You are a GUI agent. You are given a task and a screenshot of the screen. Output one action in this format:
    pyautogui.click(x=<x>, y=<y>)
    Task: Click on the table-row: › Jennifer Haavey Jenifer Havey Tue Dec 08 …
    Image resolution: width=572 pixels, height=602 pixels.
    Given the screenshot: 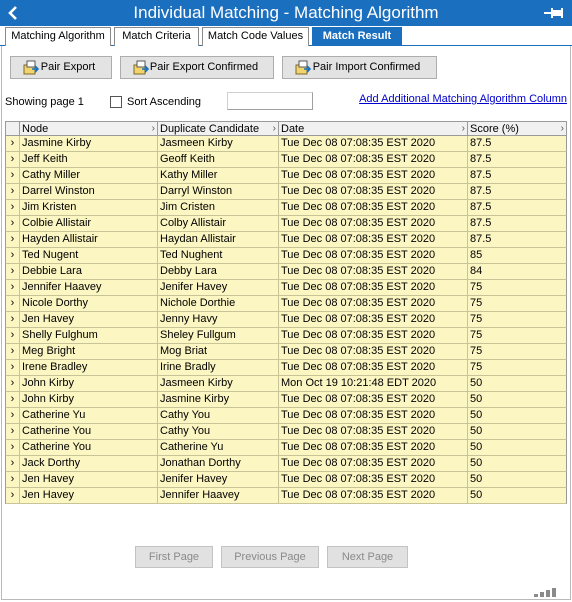 What is the action you would take?
    pyautogui.click(x=286, y=288)
    